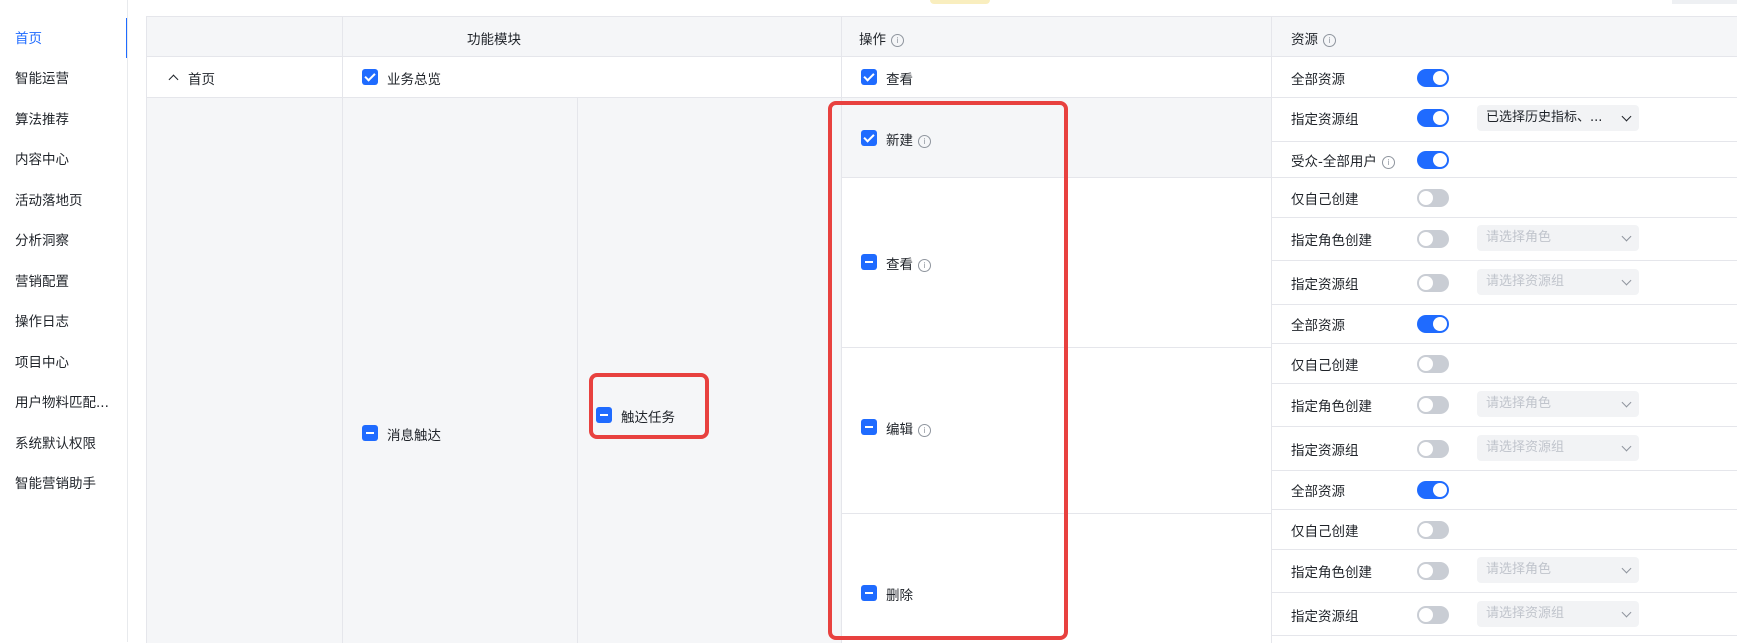 This screenshot has height=643, width=1737. What do you see at coordinates (1433, 239) in the screenshot?
I see `toggle-view-role` at bounding box center [1433, 239].